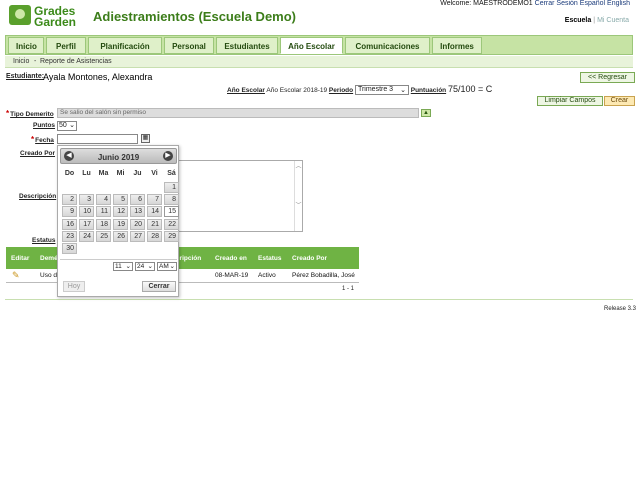 This screenshot has height=480, width=640. Describe the element at coordinates (97, 139) in the screenshot. I see `fecha-input` at that location.